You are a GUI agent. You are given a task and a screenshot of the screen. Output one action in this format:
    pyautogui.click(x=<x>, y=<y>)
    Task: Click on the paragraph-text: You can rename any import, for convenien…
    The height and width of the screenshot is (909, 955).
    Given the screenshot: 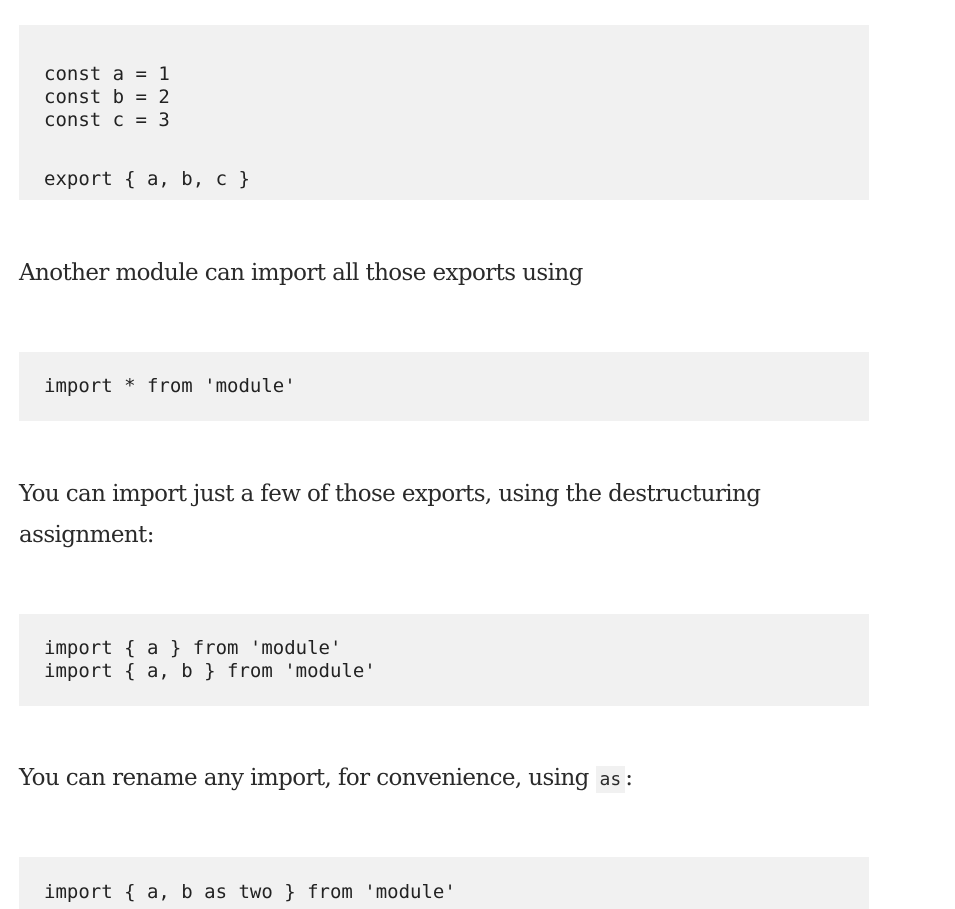 What is the action you would take?
    pyautogui.click(x=307, y=778)
    